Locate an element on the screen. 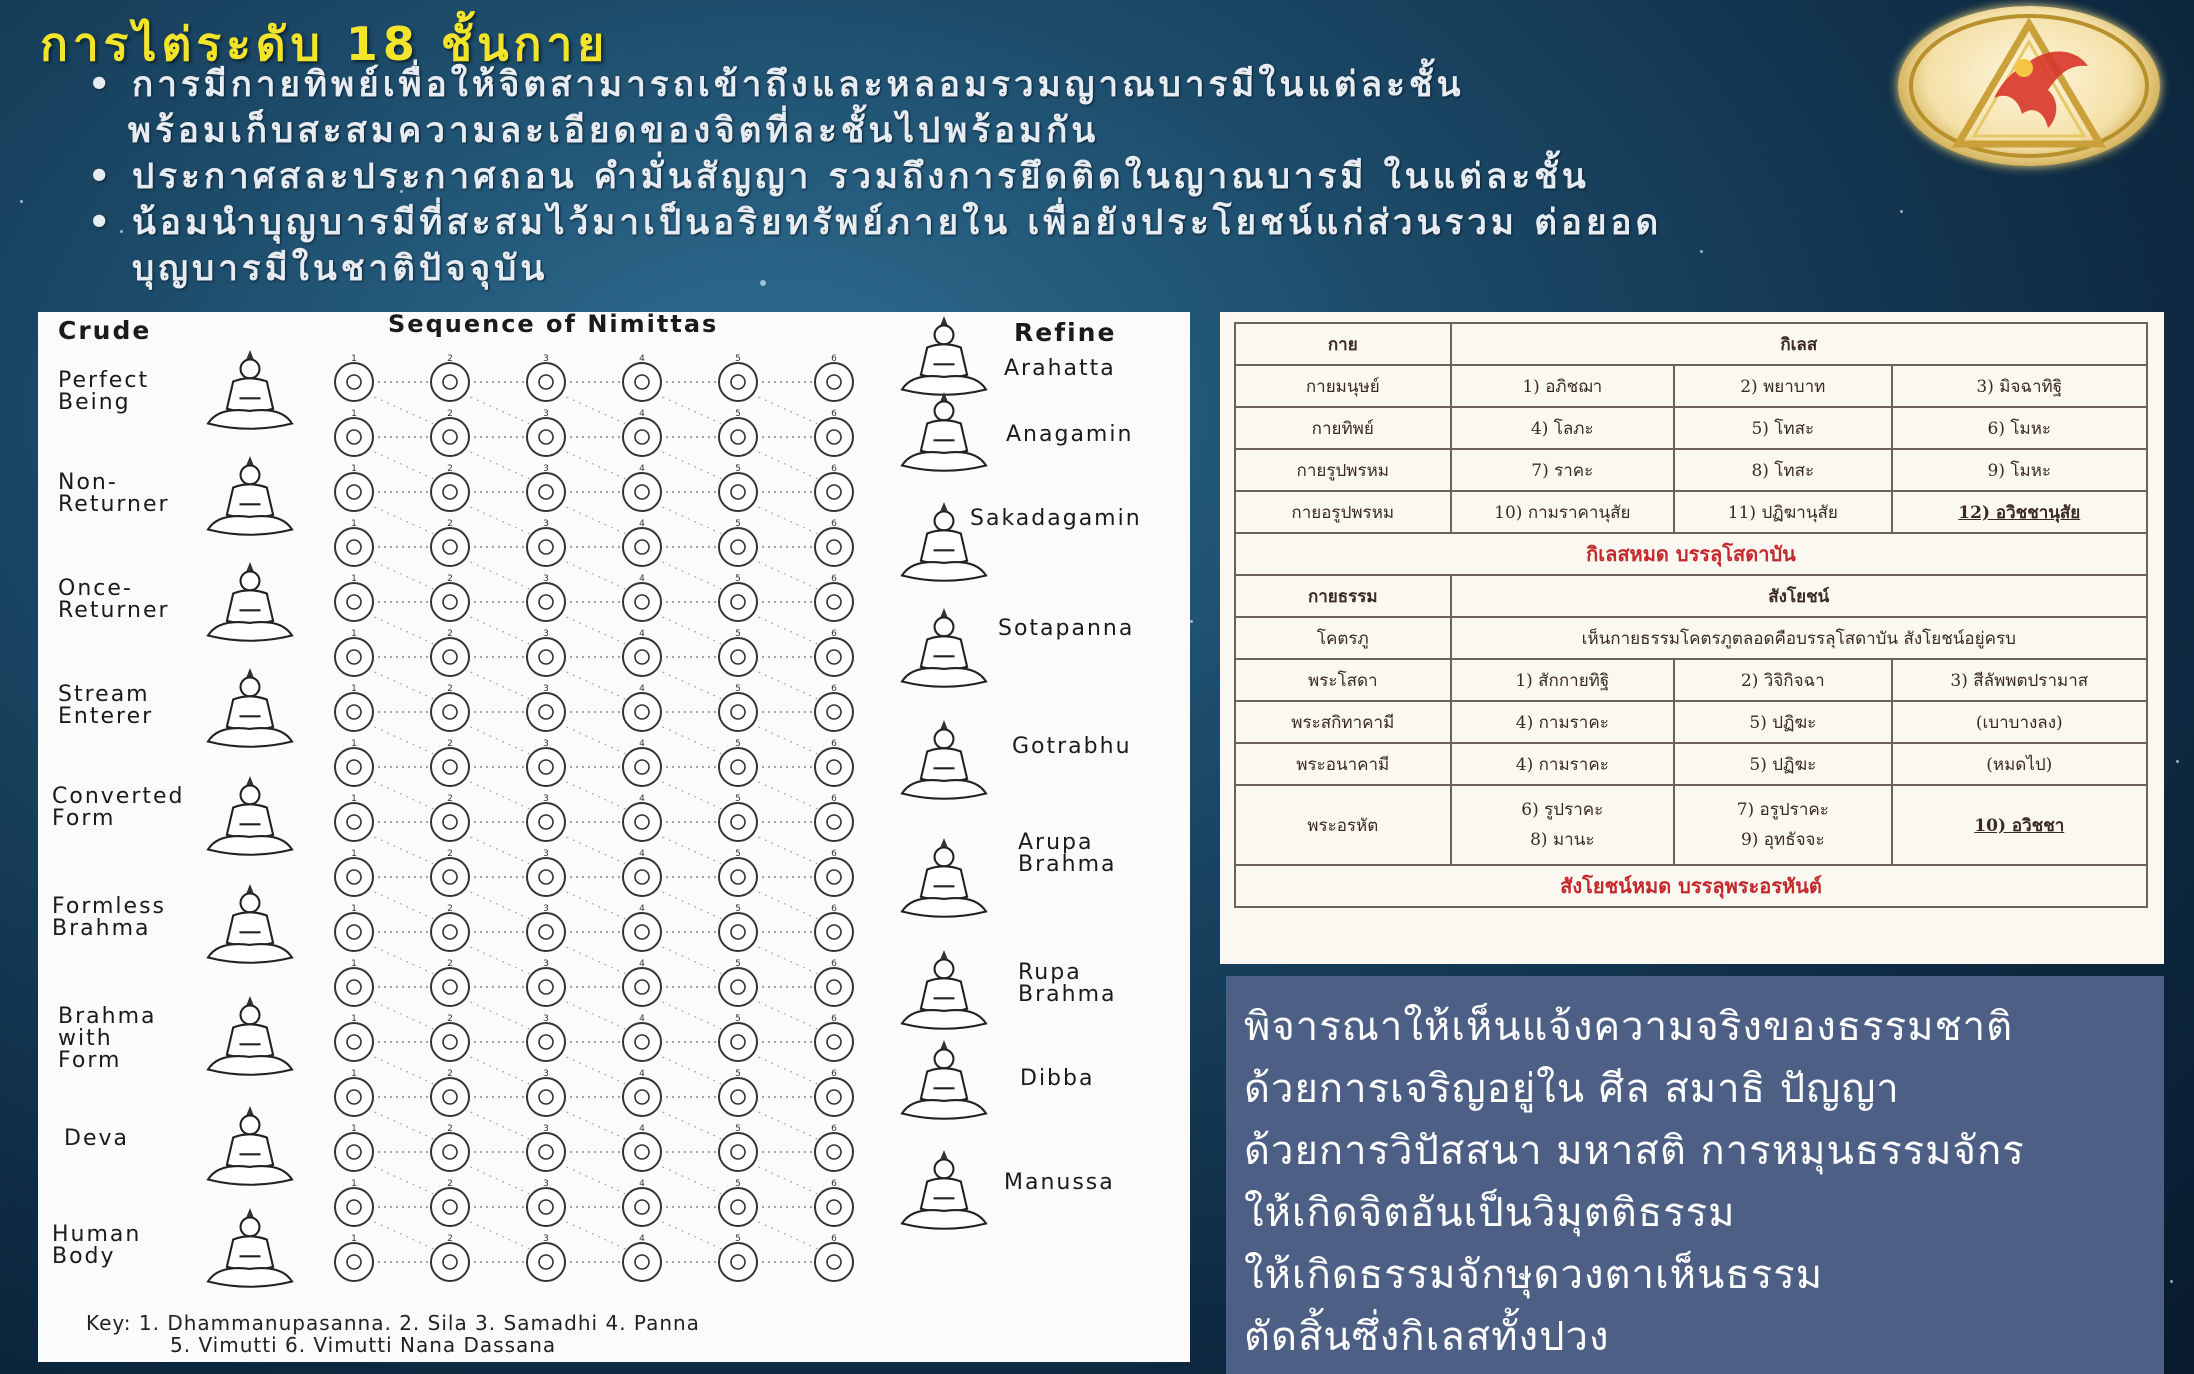 Image resolution: width=2194 pixels, height=1374 pixels. table-cell: 5) ปฏิฆะ is located at coordinates (1783, 722).